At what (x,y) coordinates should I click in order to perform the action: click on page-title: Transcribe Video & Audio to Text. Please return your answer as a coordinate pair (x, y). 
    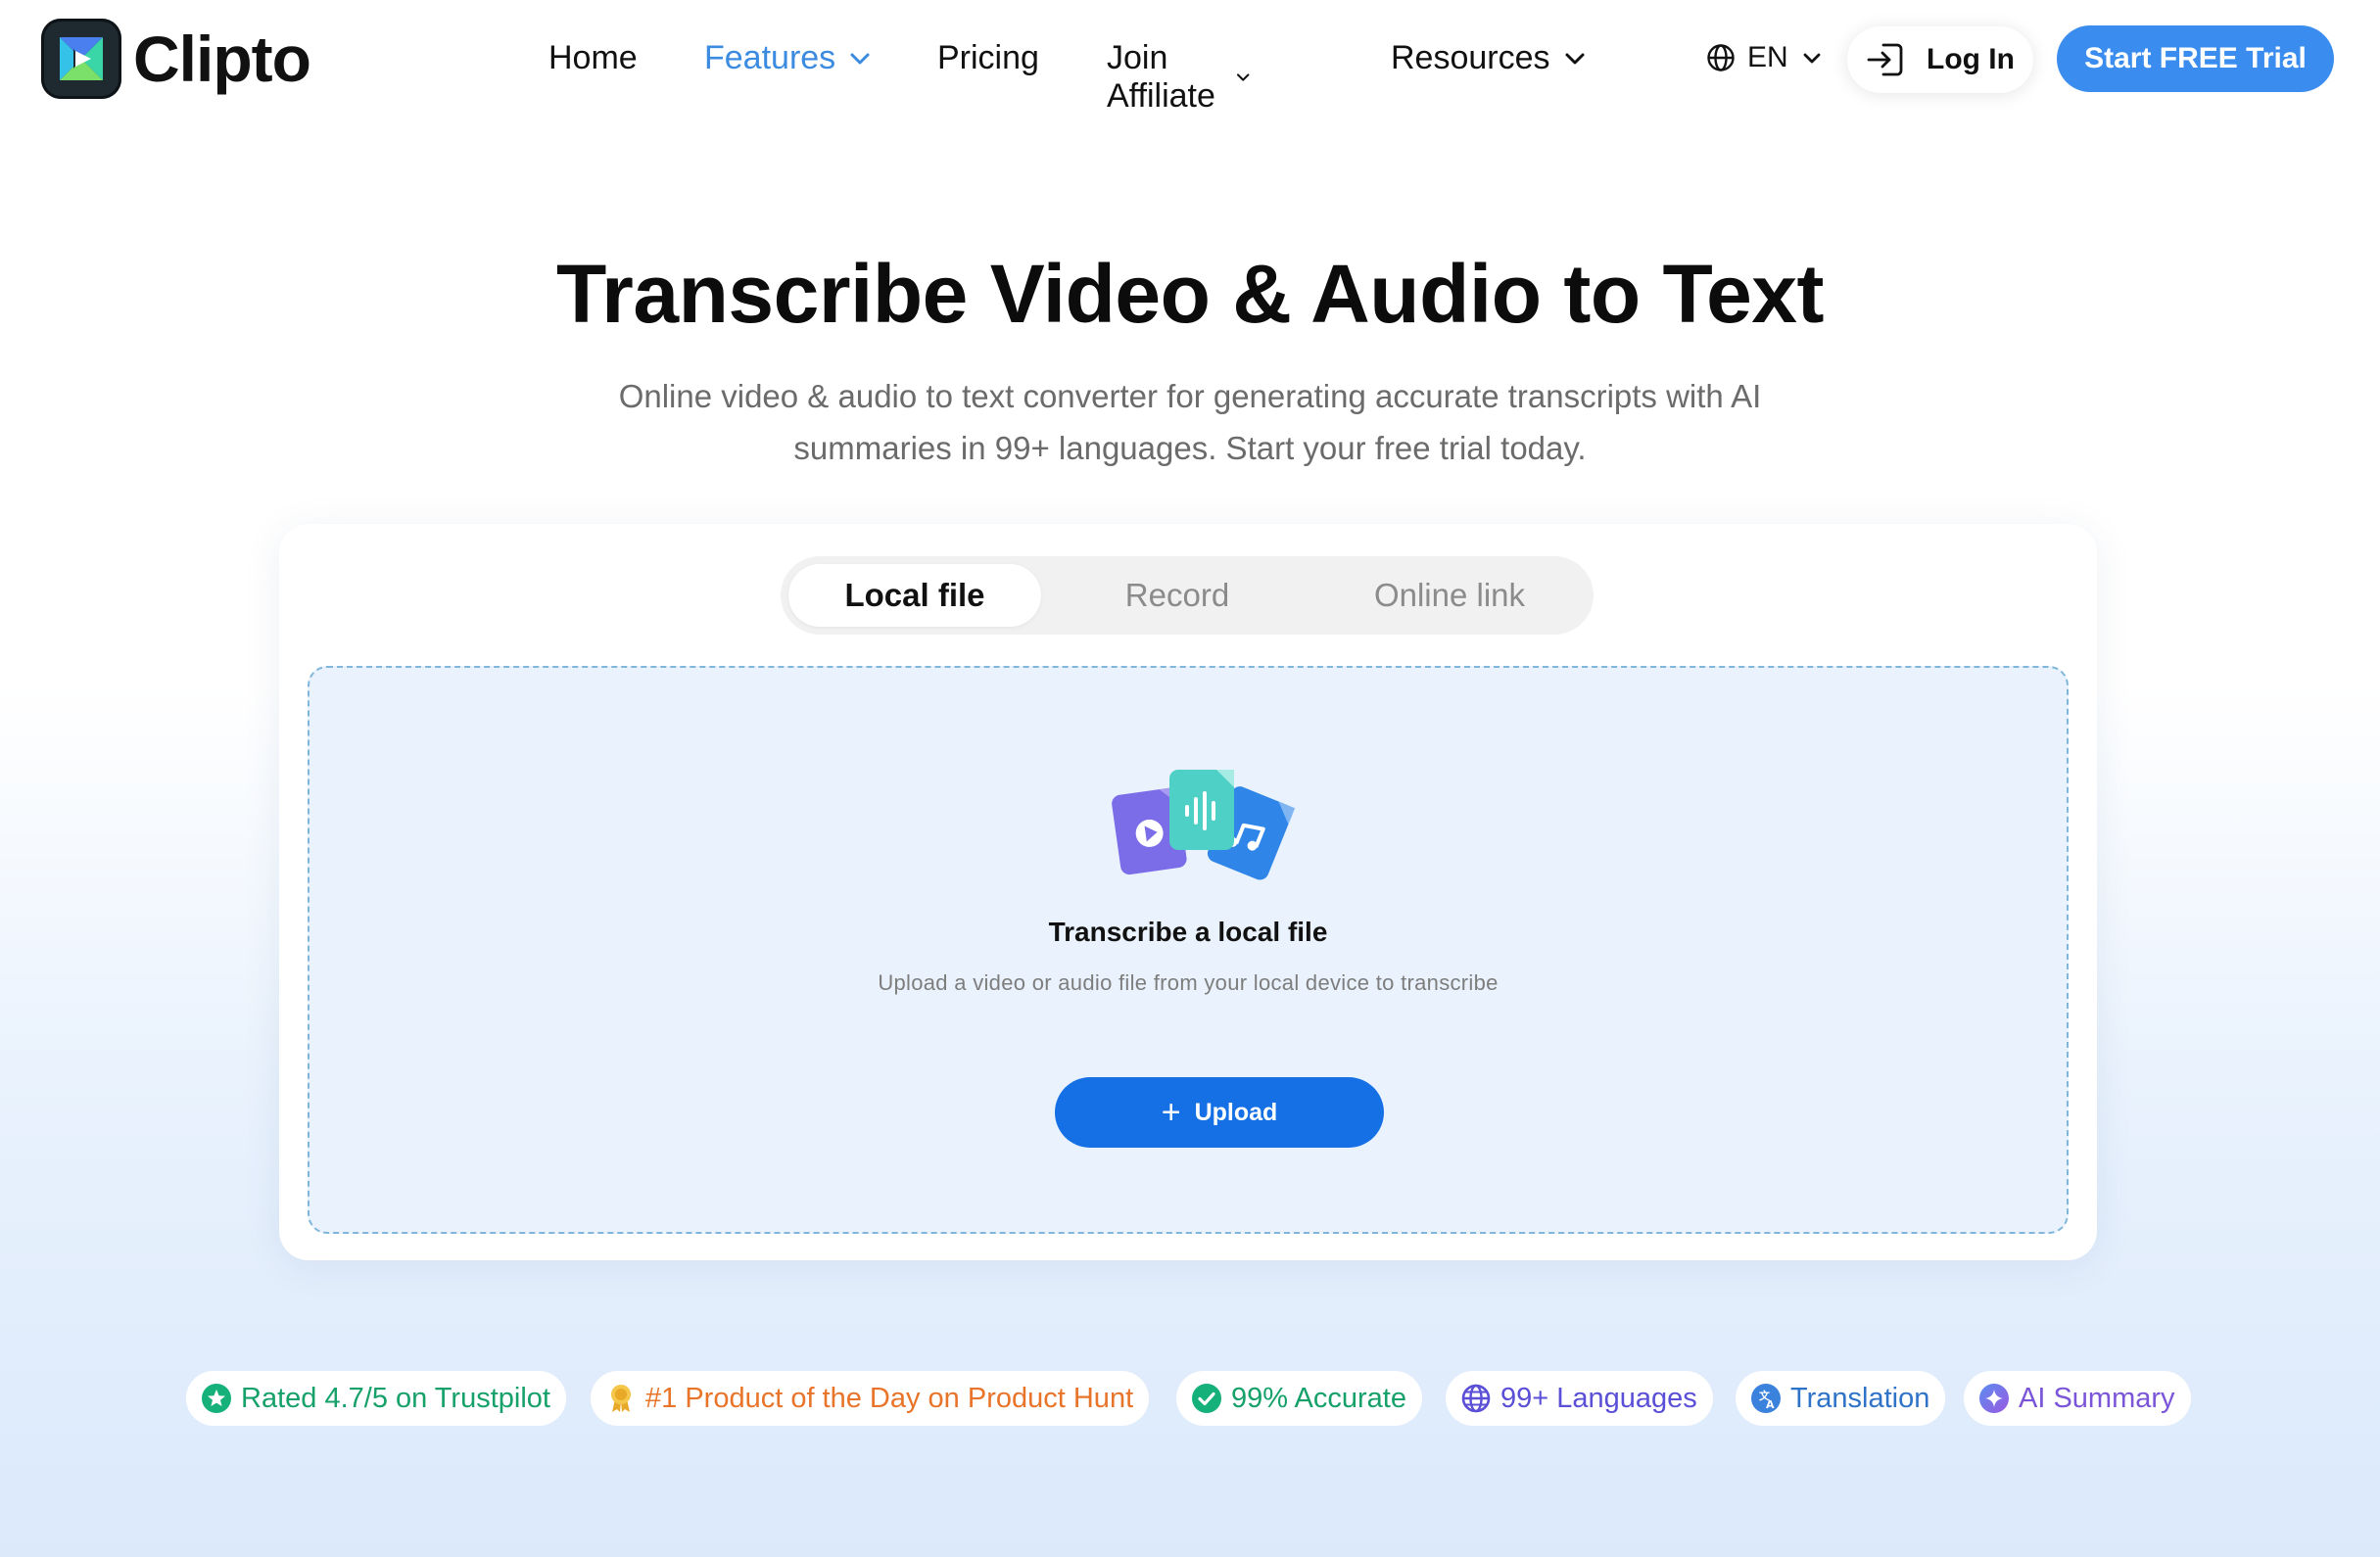
    Looking at the image, I should click on (1190, 294).